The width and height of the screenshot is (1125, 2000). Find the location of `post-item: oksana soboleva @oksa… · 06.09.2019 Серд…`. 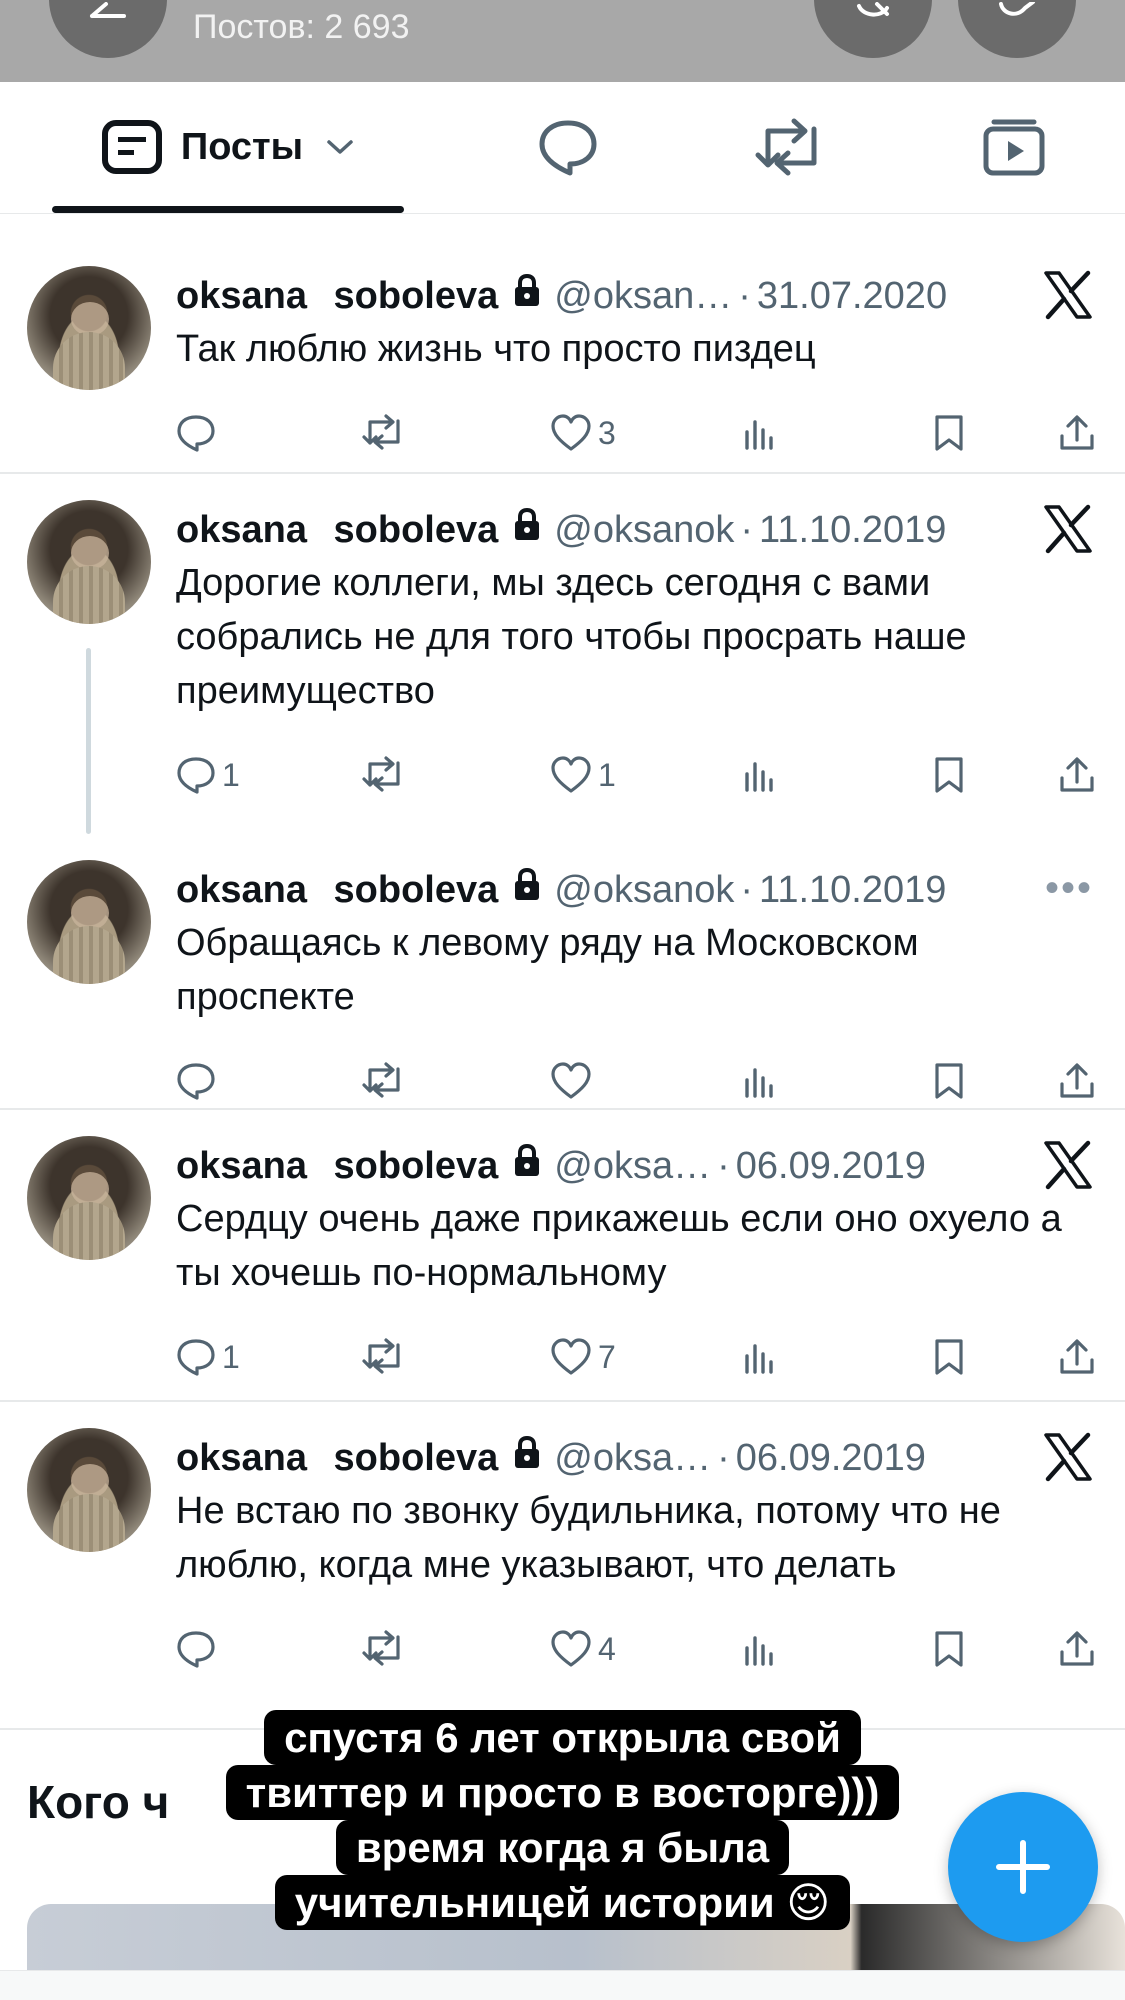

post-item: oksana soboleva @oksa… · 06.09.2019 Серд… is located at coordinates (562, 1256).